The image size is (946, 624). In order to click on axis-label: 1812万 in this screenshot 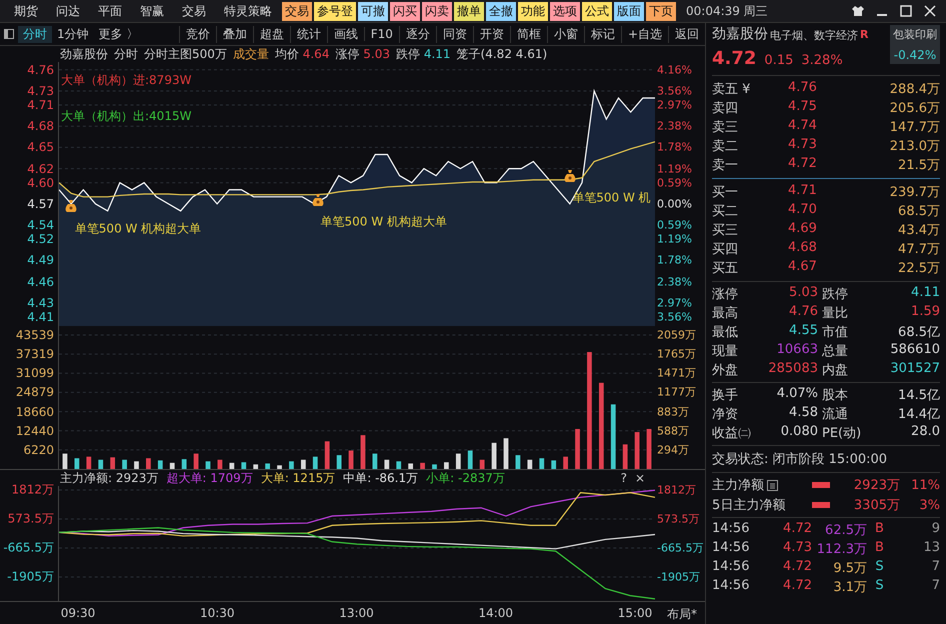, I will do `click(32, 490)`.